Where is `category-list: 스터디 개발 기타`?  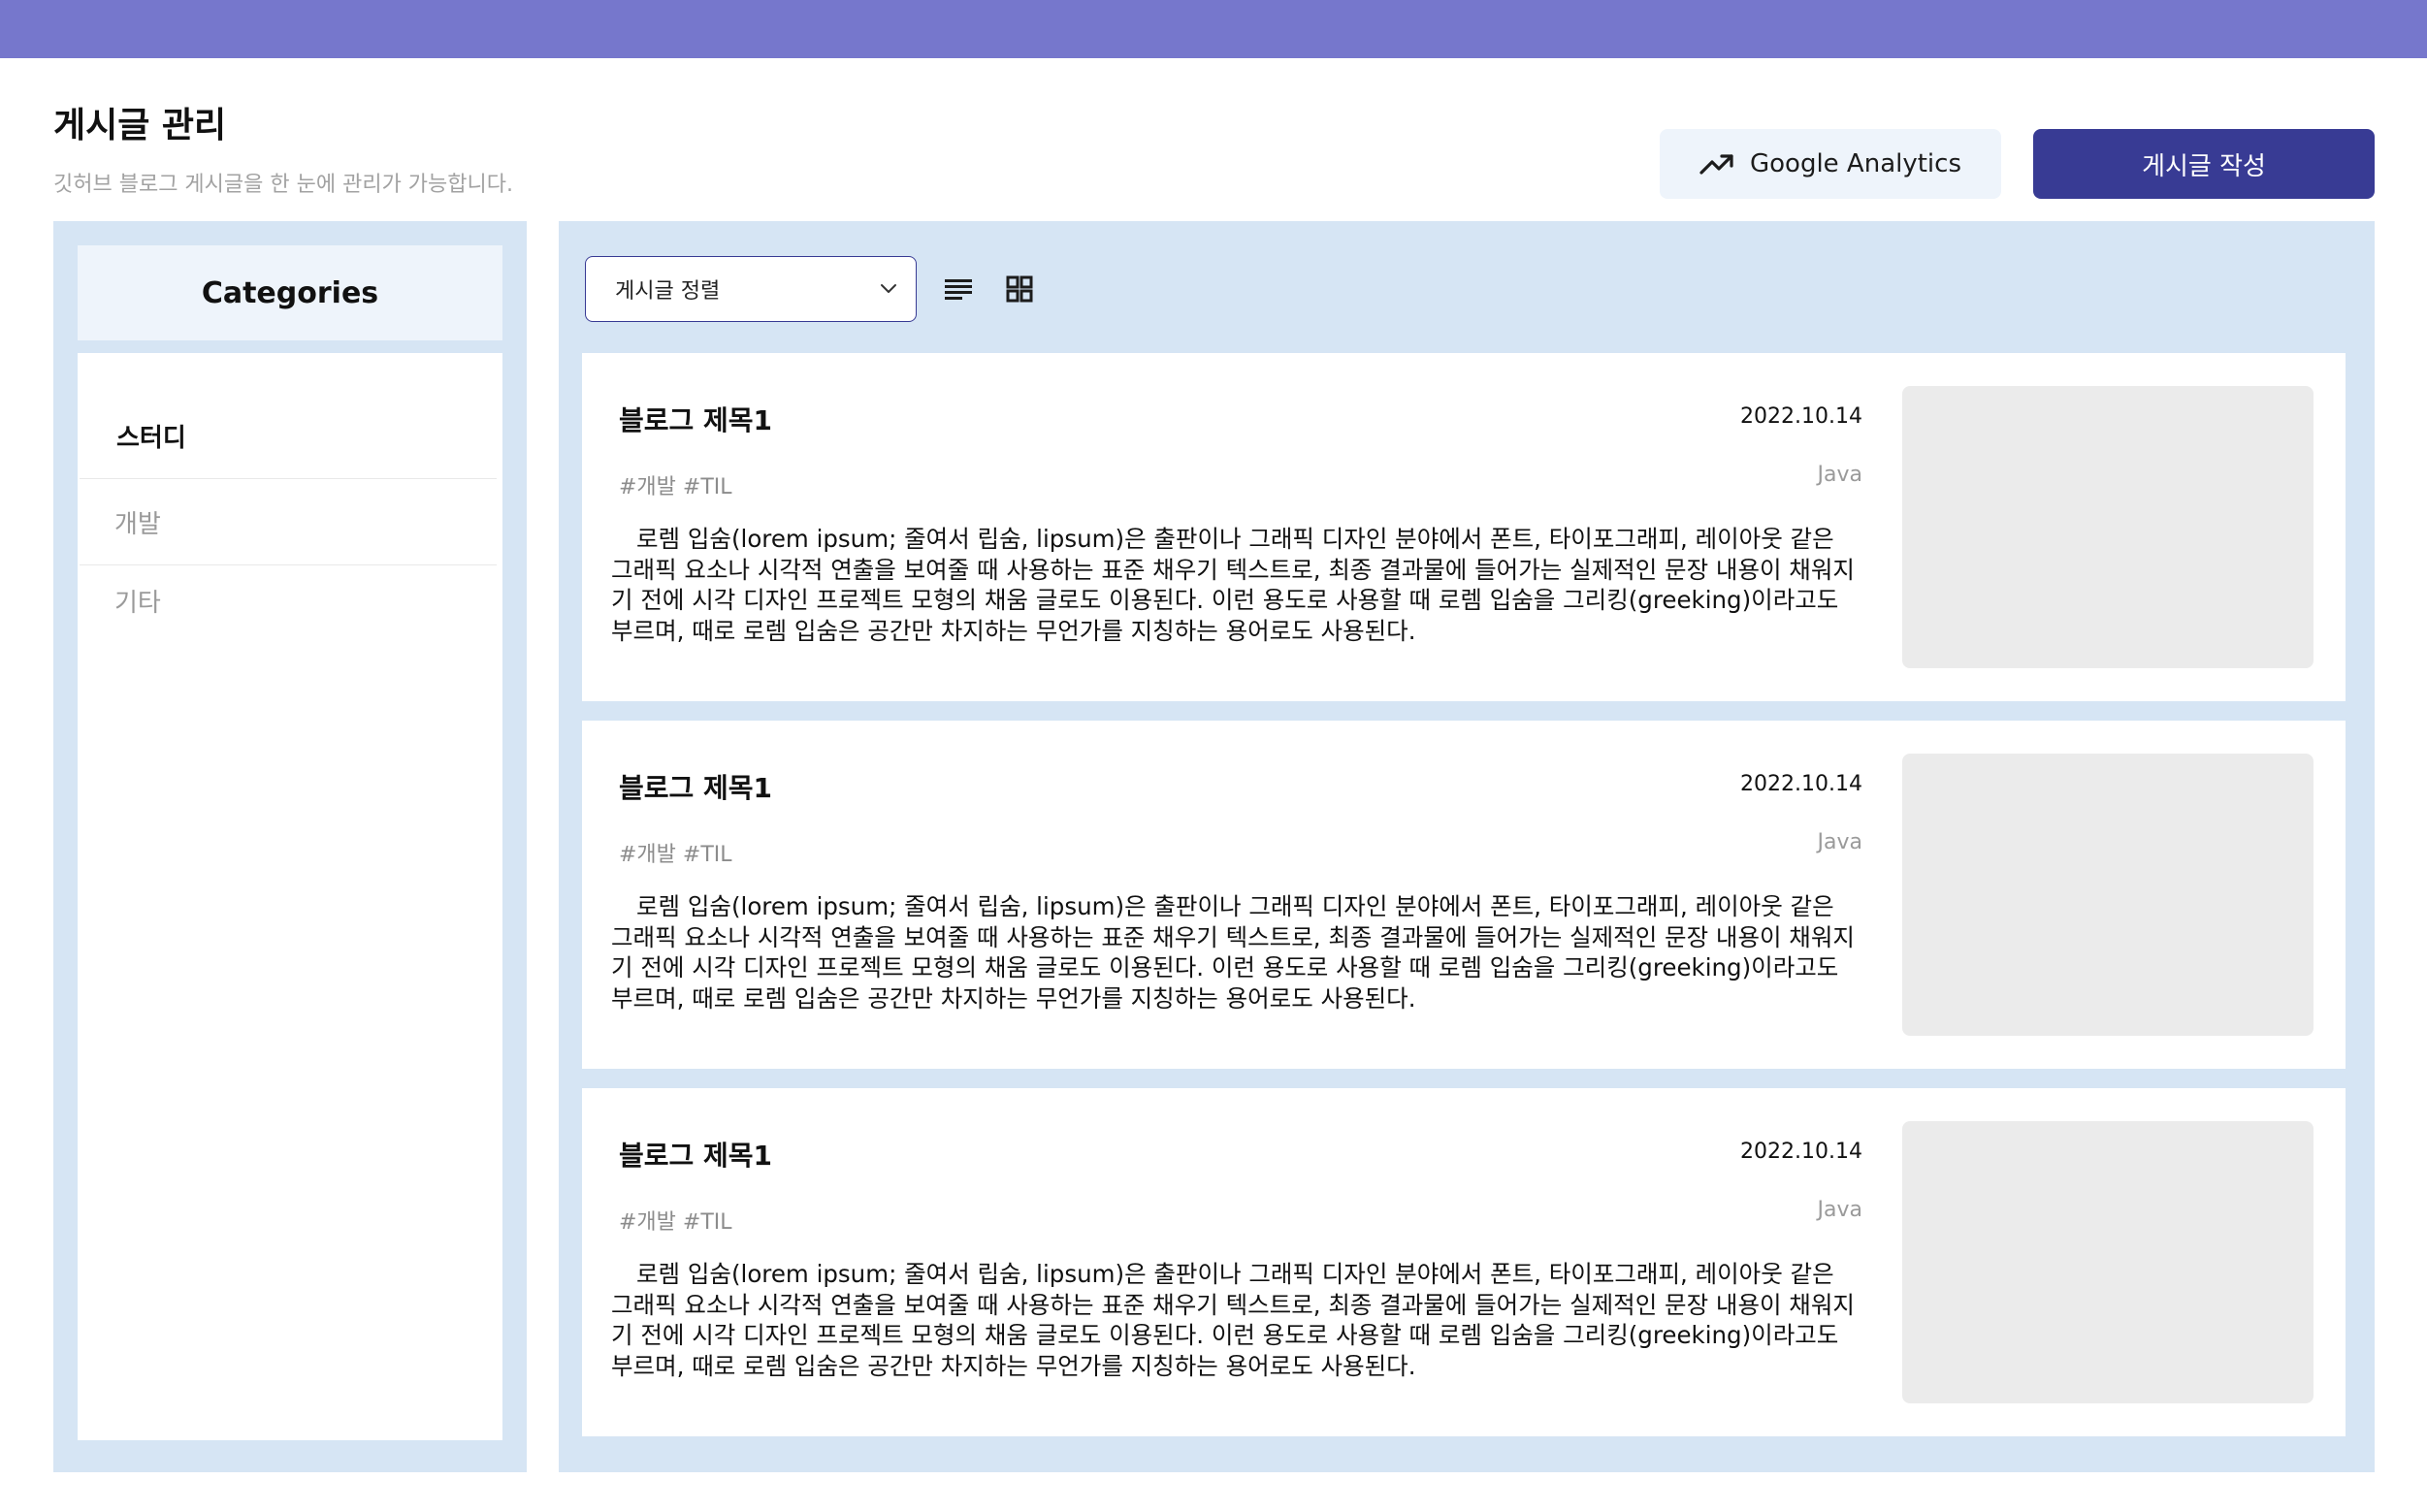 category-list: 스터디 개발 기타 is located at coordinates (290, 896).